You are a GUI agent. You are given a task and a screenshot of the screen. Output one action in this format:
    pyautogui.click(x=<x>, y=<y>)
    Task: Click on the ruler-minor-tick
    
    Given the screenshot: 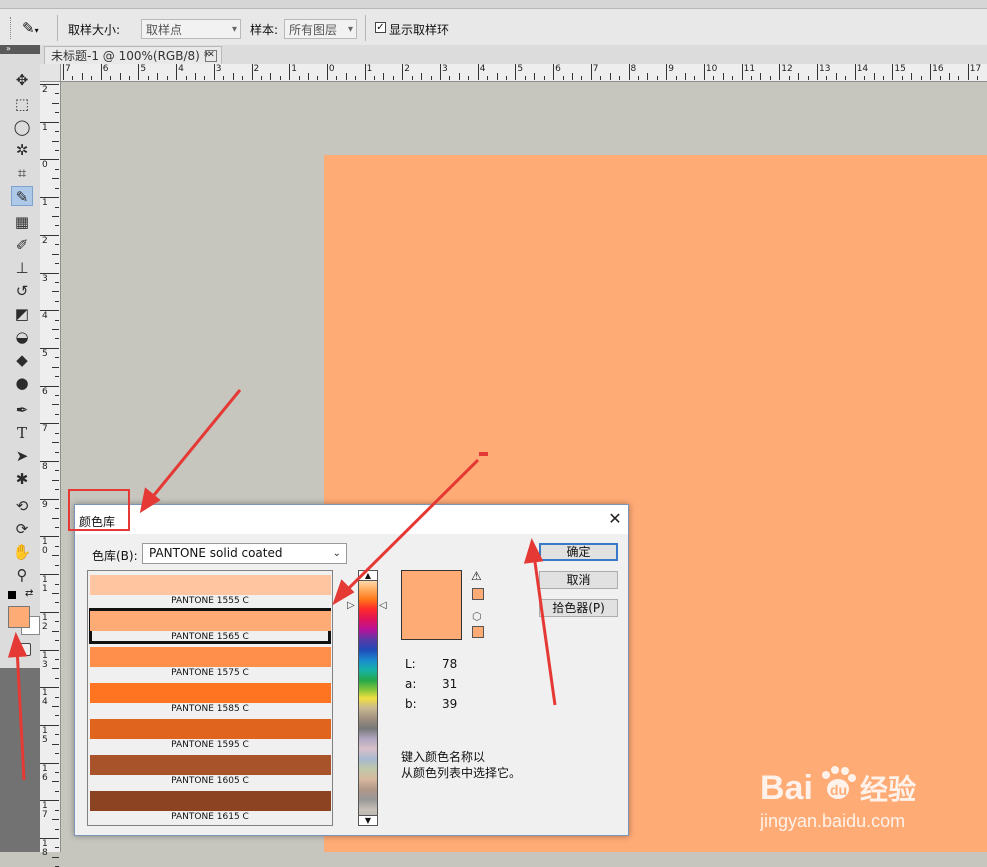 What is the action you would take?
    pyautogui.click(x=55, y=857)
    